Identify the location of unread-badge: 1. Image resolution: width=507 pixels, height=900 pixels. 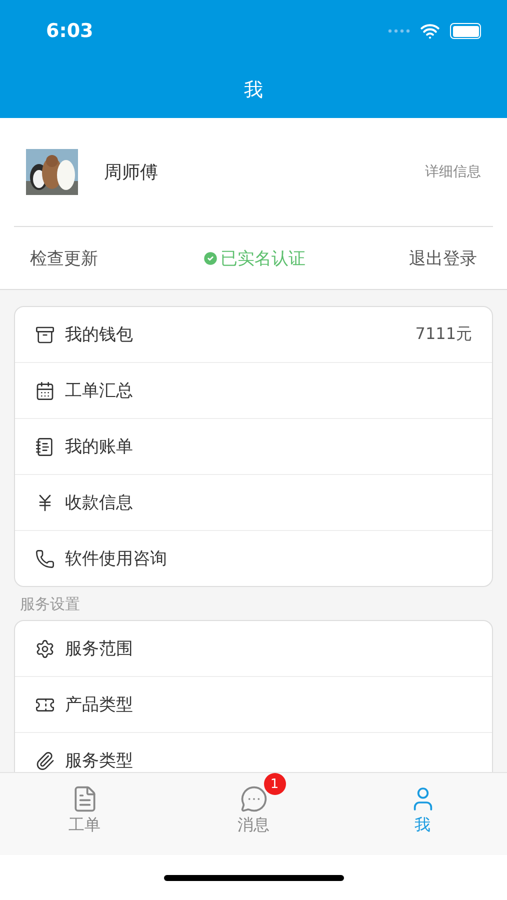
(275, 784).